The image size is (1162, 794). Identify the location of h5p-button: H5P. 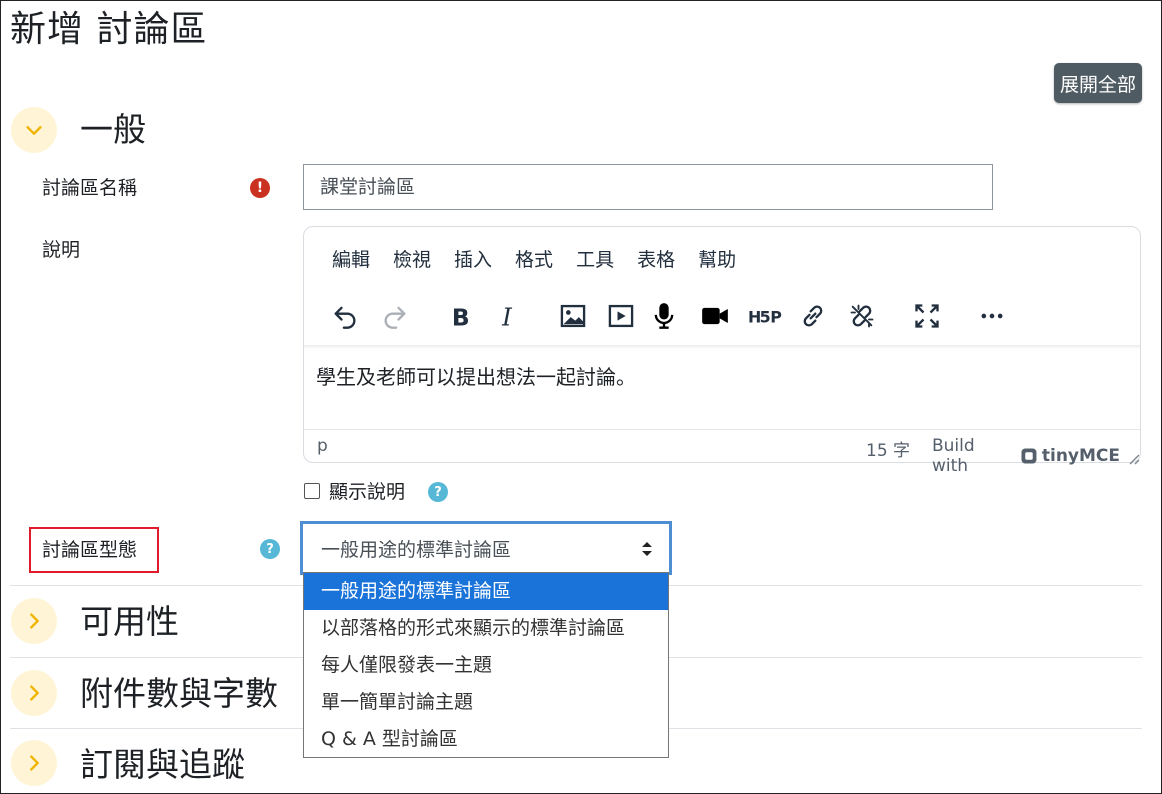
(766, 316).